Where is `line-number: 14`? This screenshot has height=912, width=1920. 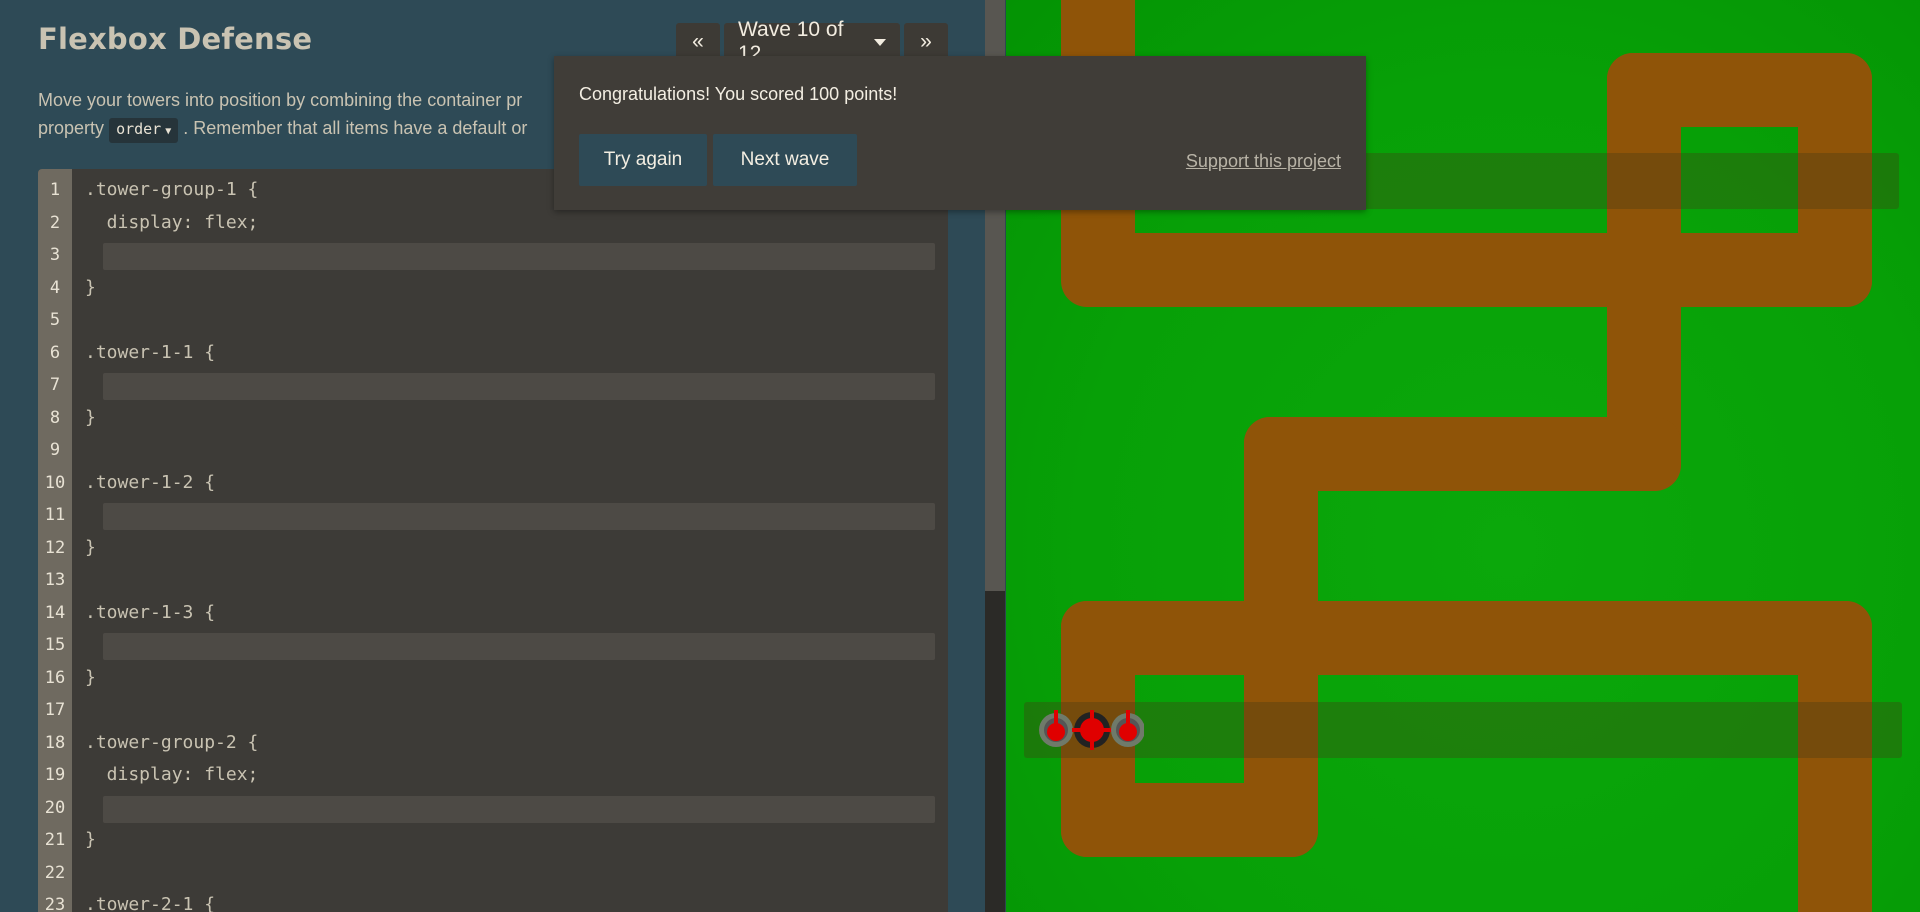
line-number: 14 is located at coordinates (55, 612).